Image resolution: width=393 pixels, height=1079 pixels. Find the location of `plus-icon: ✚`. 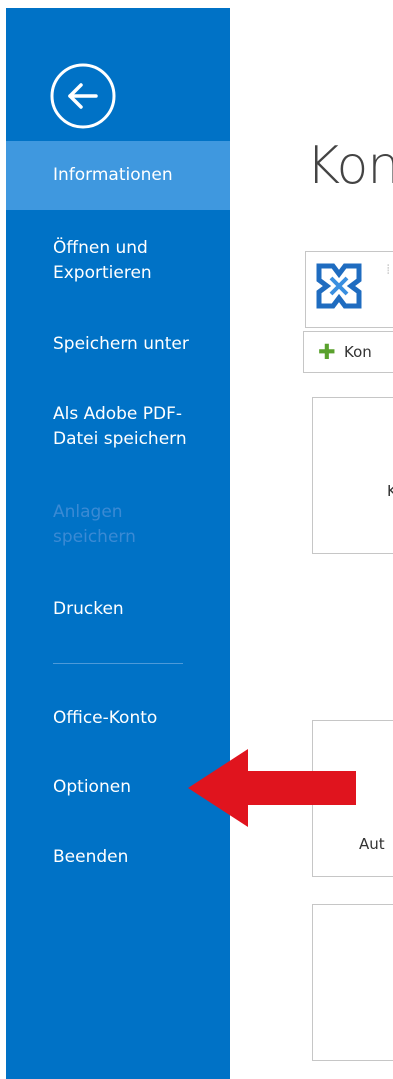

plus-icon: ✚ is located at coordinates (327, 352).